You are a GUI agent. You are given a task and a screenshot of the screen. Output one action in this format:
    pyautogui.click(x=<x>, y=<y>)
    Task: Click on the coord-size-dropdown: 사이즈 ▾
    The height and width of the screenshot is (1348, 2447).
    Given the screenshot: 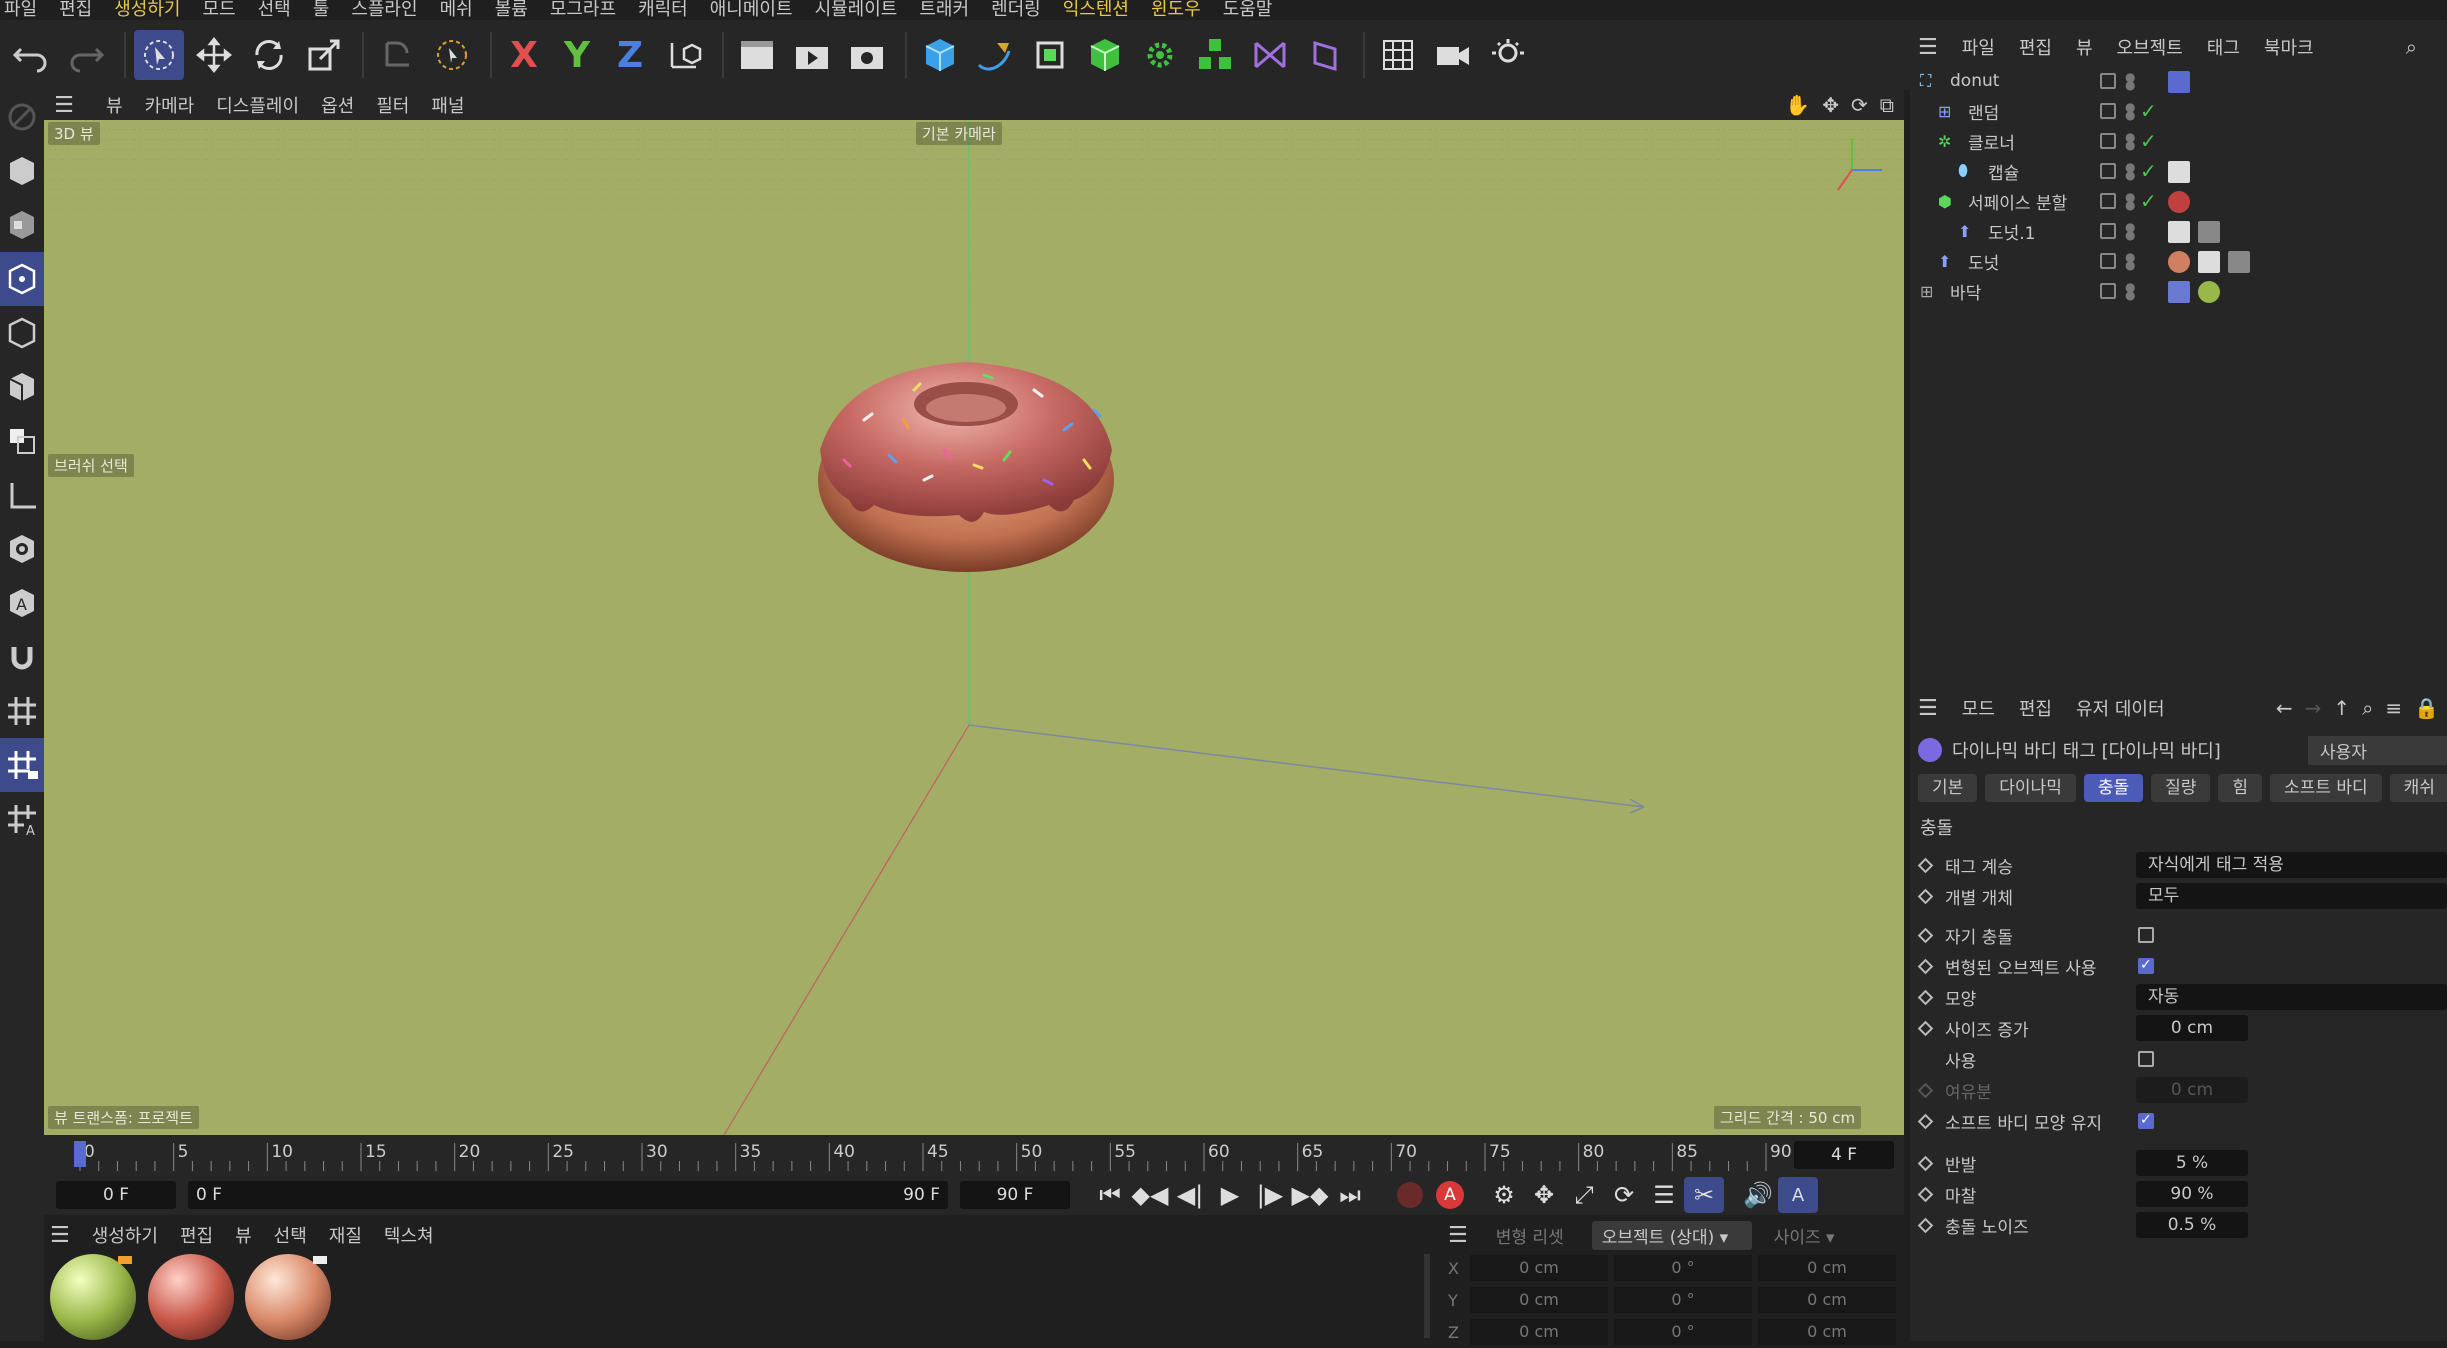 What is the action you would take?
    pyautogui.click(x=1819, y=1235)
    